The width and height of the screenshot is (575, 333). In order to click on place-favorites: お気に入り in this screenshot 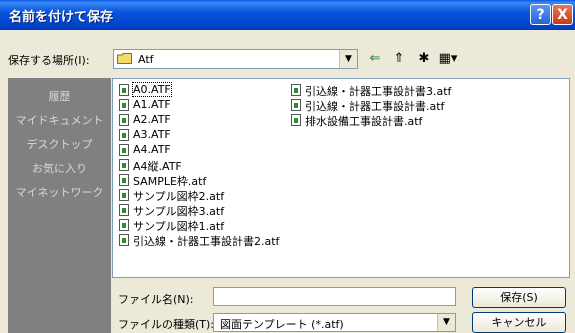, I will do `click(59, 168)`.